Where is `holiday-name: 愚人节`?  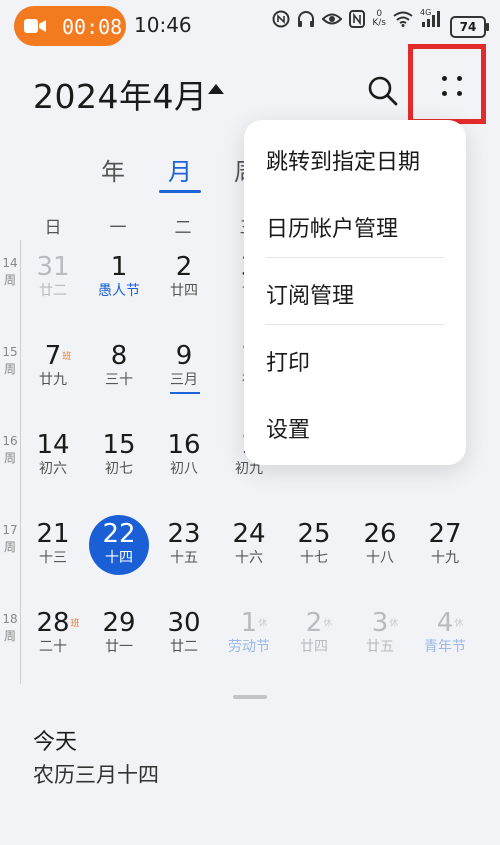
holiday-name: 愚人节 is located at coordinates (119, 291).